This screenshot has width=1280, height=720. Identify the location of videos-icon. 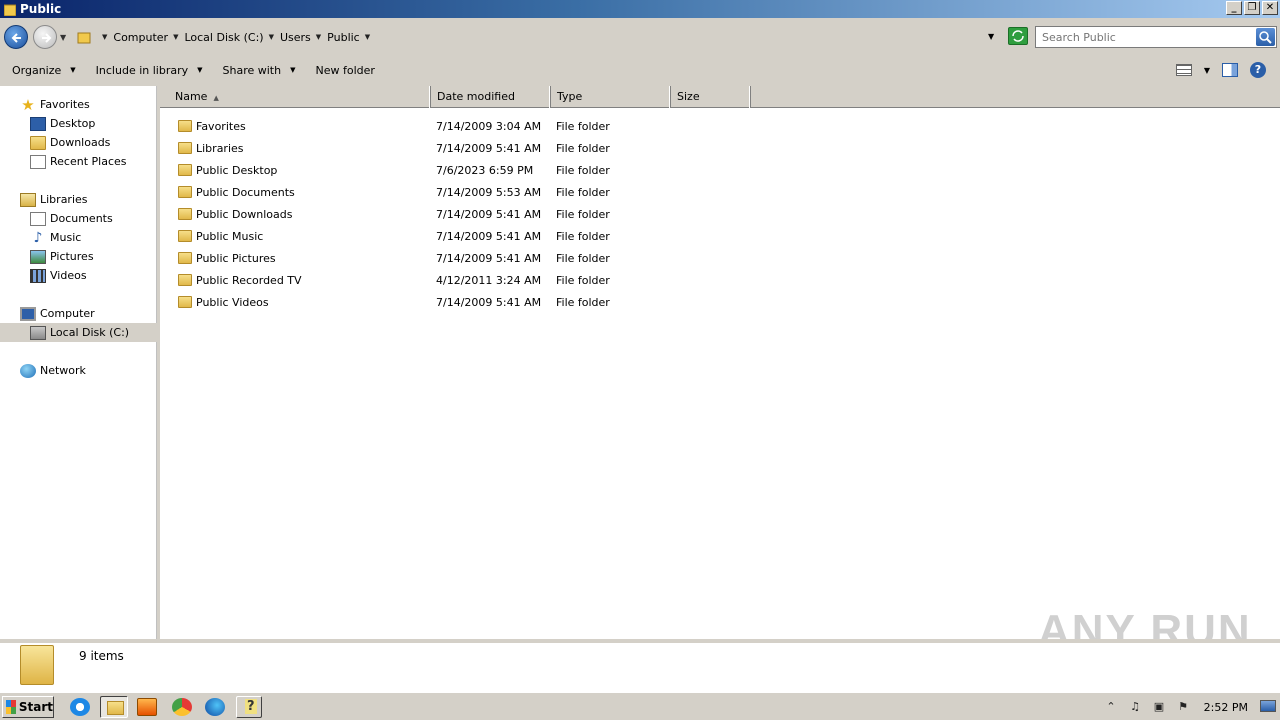
(38, 275).